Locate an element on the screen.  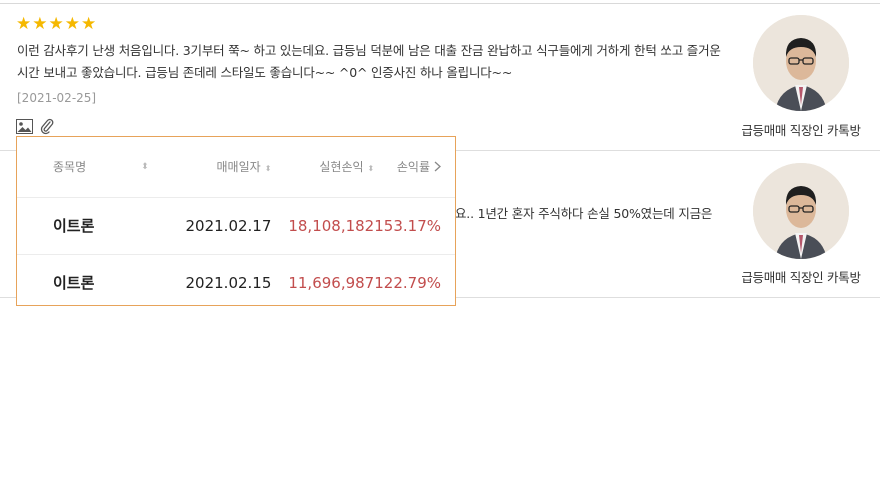
review-text: 요.. 1년간 혼자 주식하다 손실 50%였는데 지금은 is located at coordinates (584, 213).